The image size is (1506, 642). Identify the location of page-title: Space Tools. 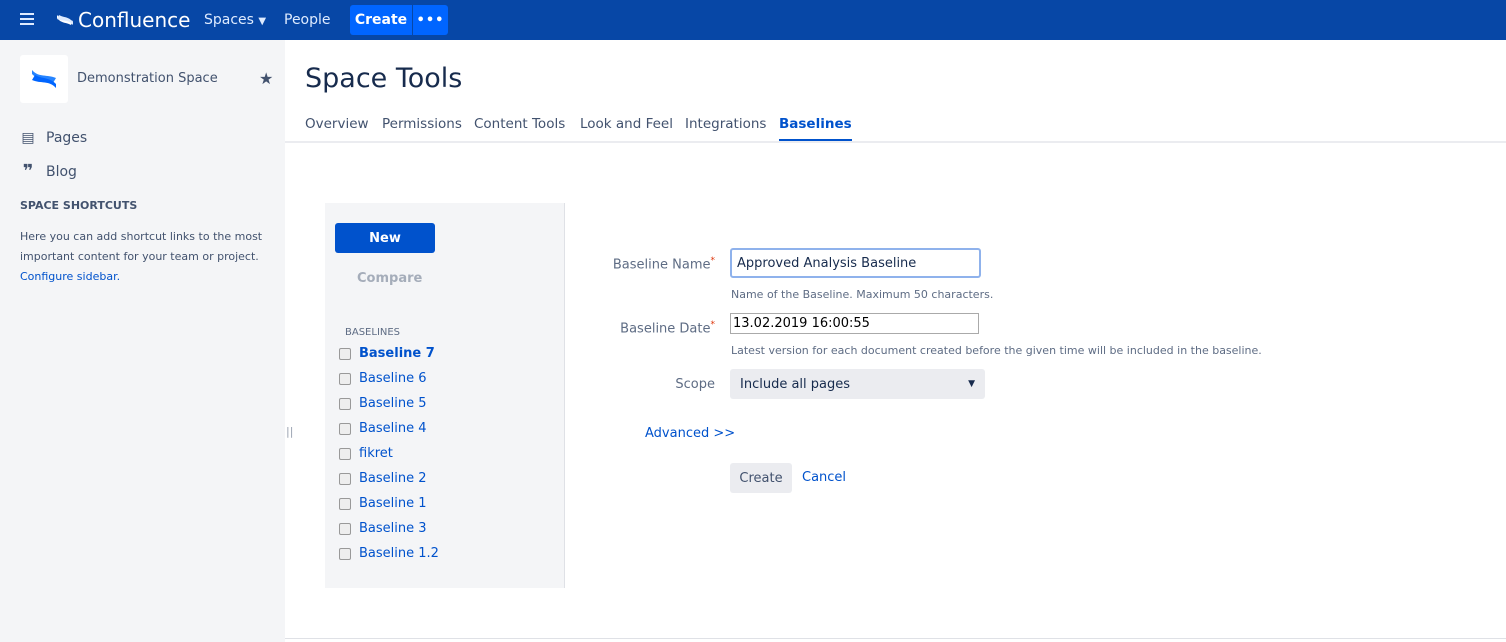
(384, 78).